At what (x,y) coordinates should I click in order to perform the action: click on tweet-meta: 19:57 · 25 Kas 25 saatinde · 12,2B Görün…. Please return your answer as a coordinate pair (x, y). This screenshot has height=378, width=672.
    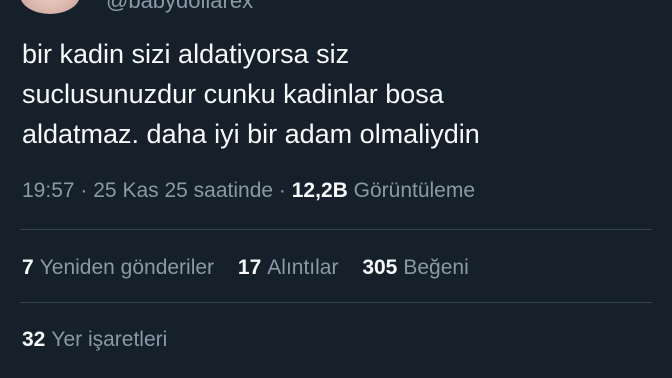
    Looking at the image, I should click on (248, 191).